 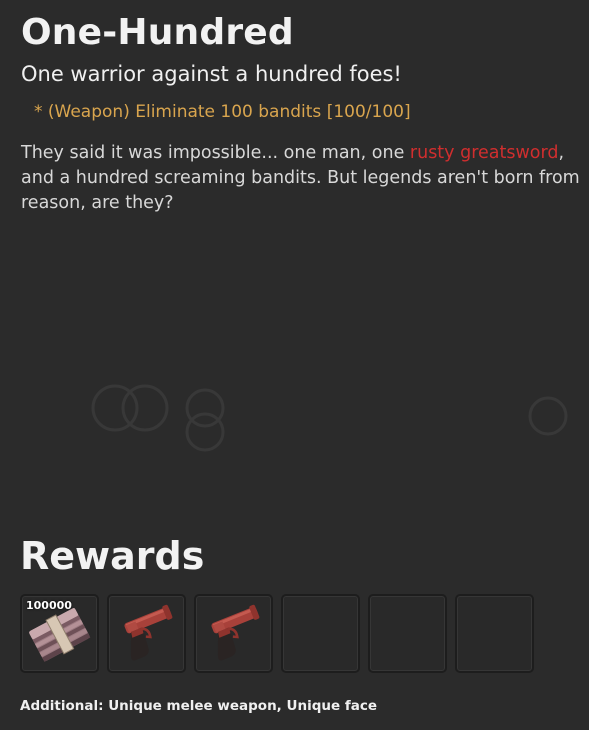 I want to click on quest-subtitle: One warrior against a hundred foes!, so click(x=211, y=74).